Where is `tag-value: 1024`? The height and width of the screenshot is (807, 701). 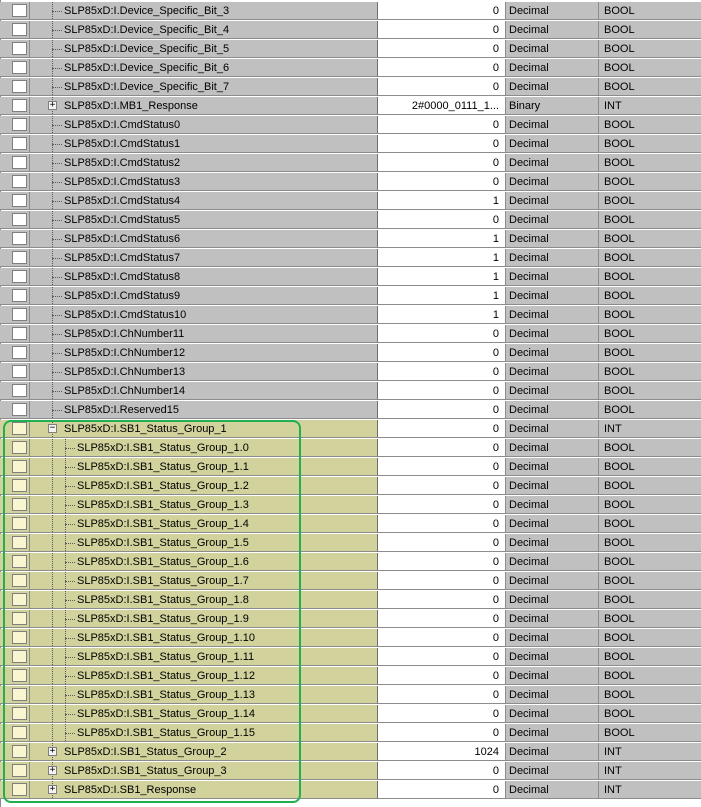
tag-value: 1024 is located at coordinates (442, 752).